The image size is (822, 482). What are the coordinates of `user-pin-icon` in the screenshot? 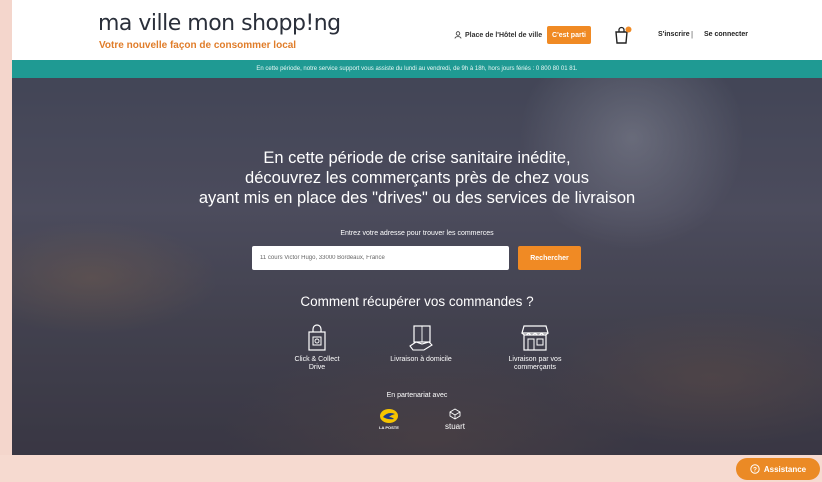 It's located at (458, 35).